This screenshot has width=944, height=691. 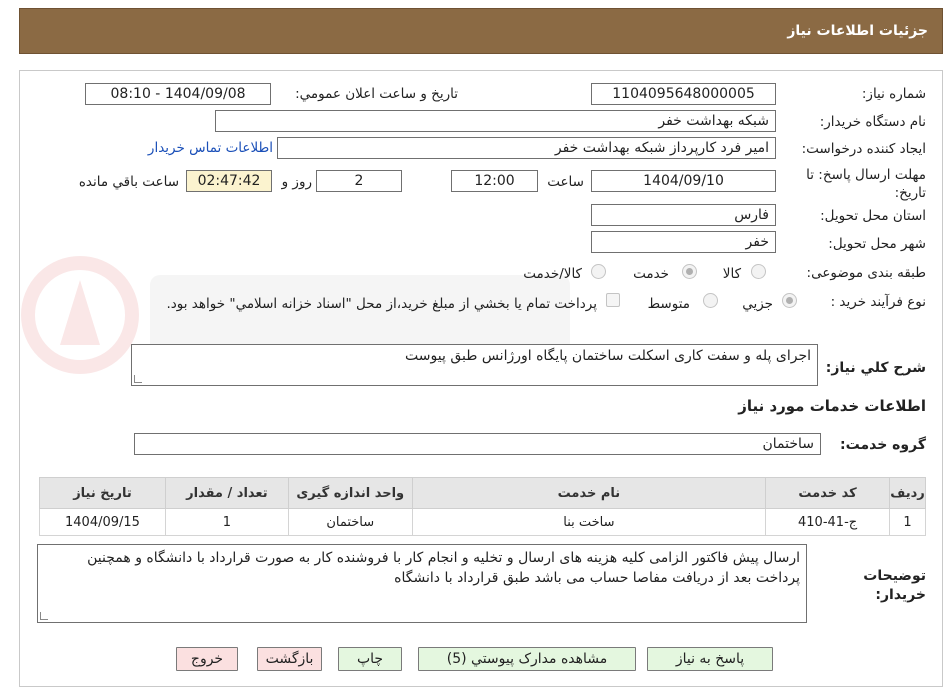 What do you see at coordinates (789, 300) in the screenshot?
I see `process-radio-minor` at bounding box center [789, 300].